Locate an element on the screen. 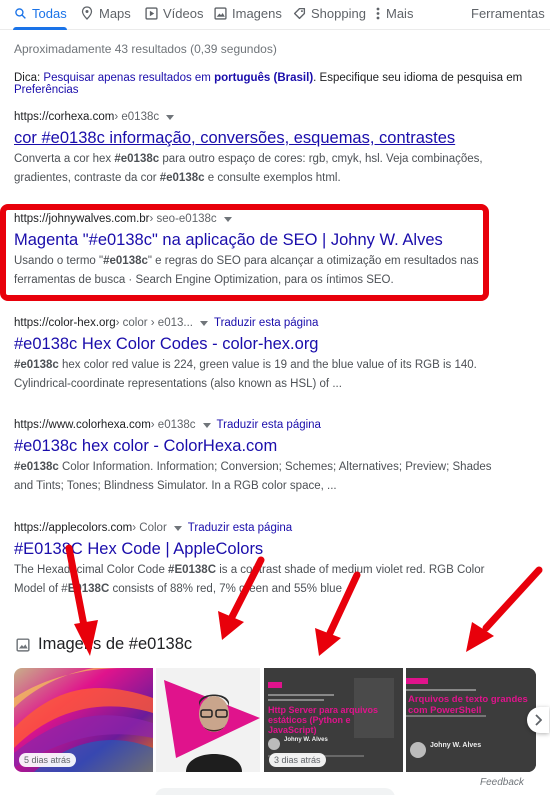 The width and height of the screenshot is (550, 795). result-domain: https://corhexa.com is located at coordinates (64, 117).